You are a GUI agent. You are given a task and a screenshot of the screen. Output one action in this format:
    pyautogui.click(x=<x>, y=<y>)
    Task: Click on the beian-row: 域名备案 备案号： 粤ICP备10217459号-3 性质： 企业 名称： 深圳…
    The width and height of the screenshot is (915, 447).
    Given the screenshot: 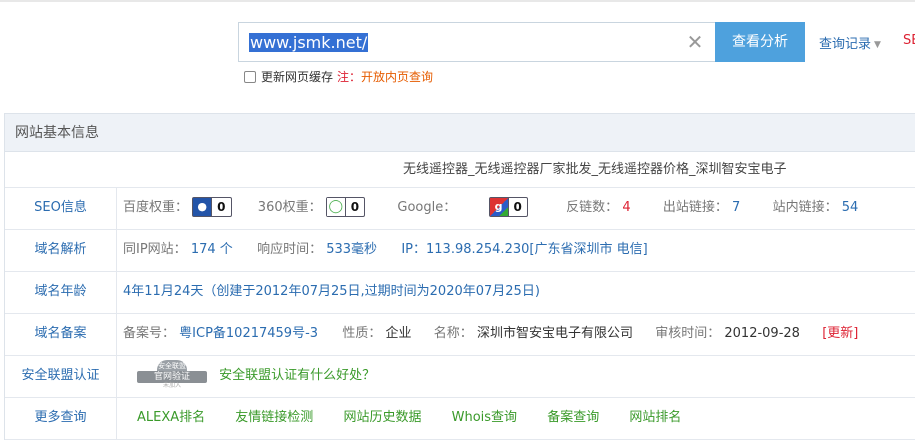 What is the action you would take?
    pyautogui.click(x=460, y=335)
    